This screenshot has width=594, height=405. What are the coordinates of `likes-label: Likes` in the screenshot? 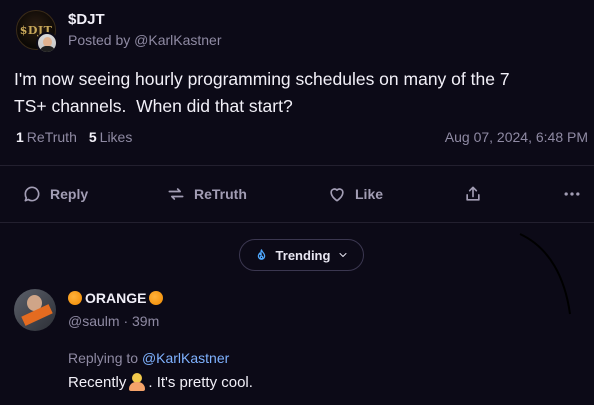 It's located at (116, 137).